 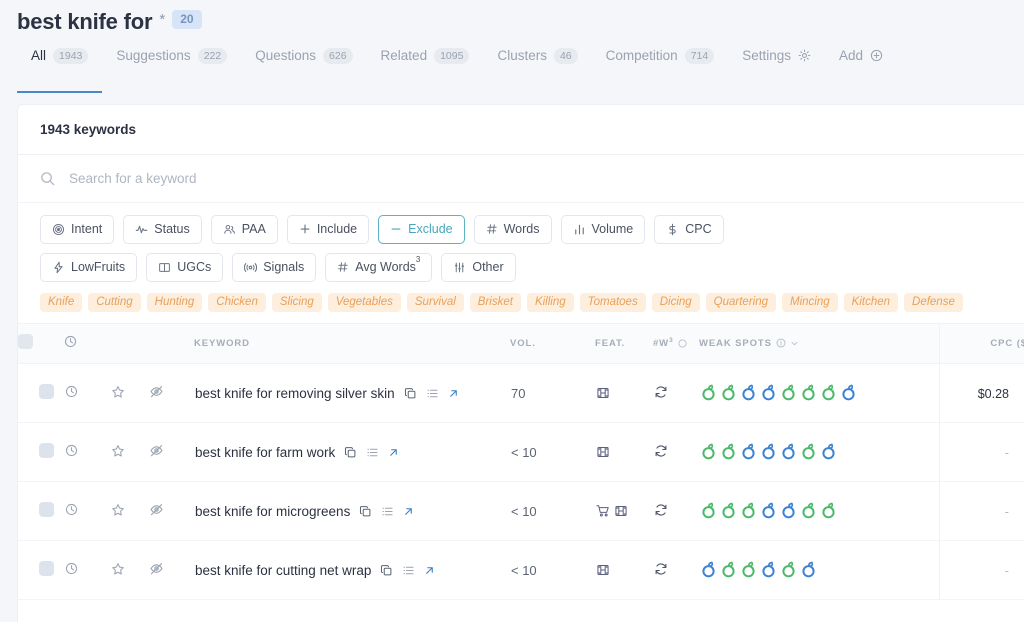 What do you see at coordinates (741, 302) in the screenshot?
I see `tag-quartering: Quartering` at bounding box center [741, 302].